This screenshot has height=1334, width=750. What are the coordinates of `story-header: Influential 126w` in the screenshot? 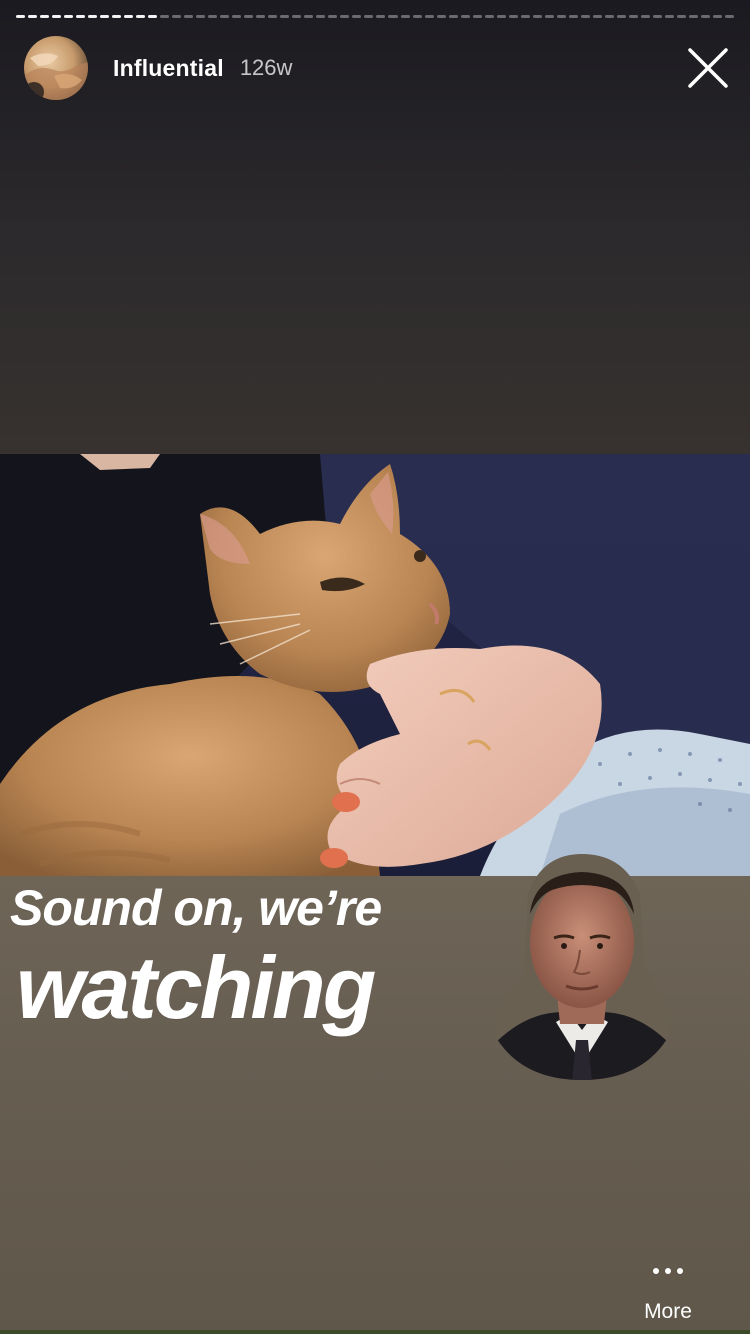 It's located at (377, 68).